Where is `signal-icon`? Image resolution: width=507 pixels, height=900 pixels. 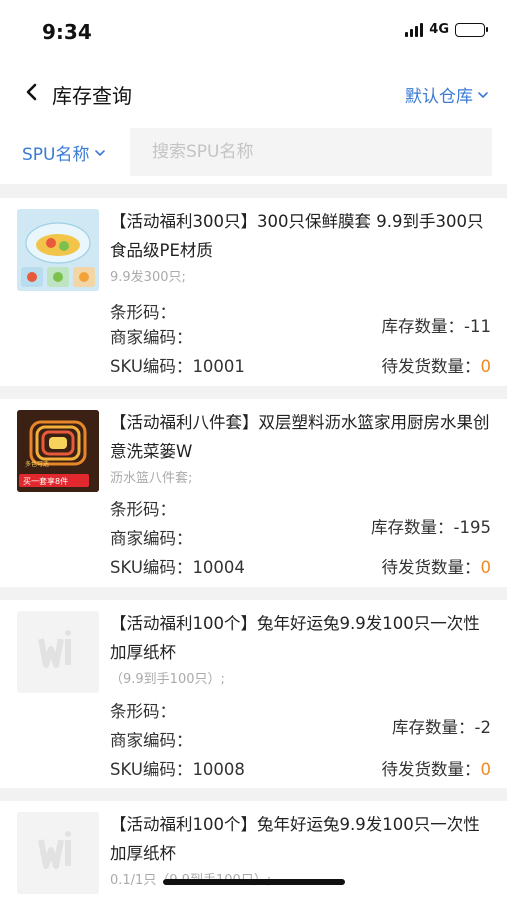 signal-icon is located at coordinates (414, 29).